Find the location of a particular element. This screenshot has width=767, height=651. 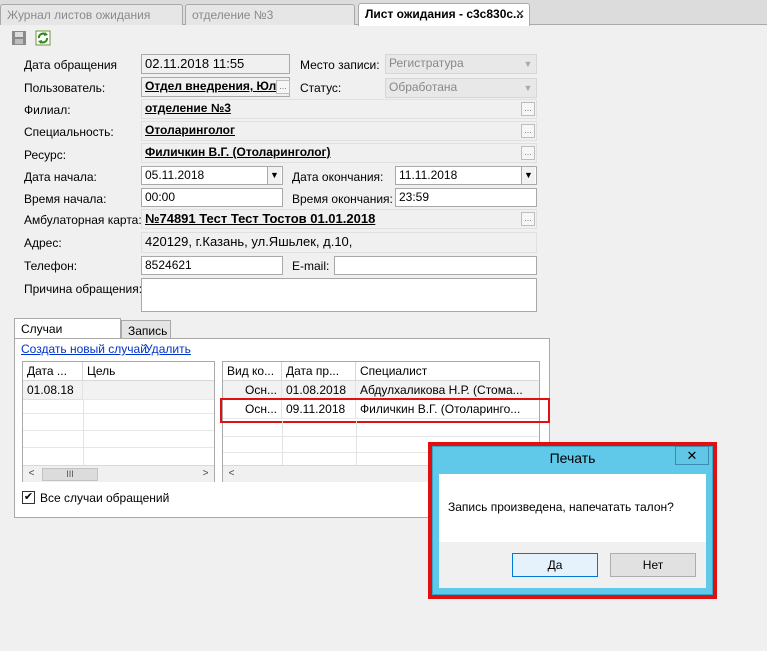

place-value: Регистратура is located at coordinates (426, 63).